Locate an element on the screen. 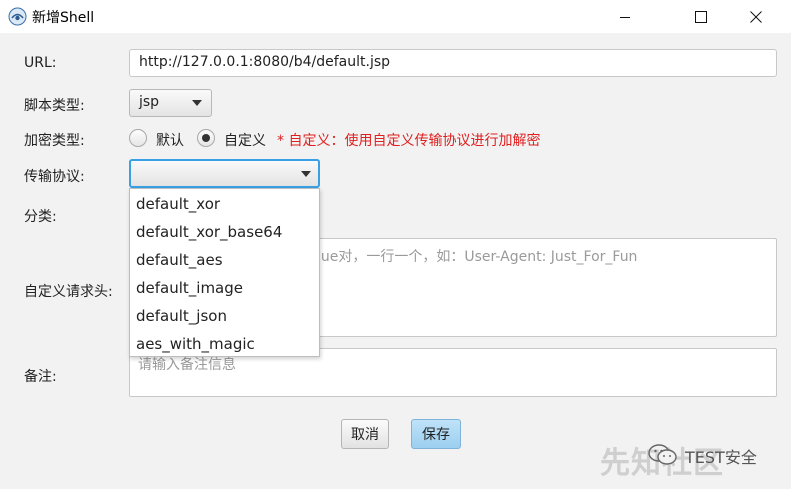 This screenshot has height=489, width=791. radio-default is located at coordinates (138, 138).